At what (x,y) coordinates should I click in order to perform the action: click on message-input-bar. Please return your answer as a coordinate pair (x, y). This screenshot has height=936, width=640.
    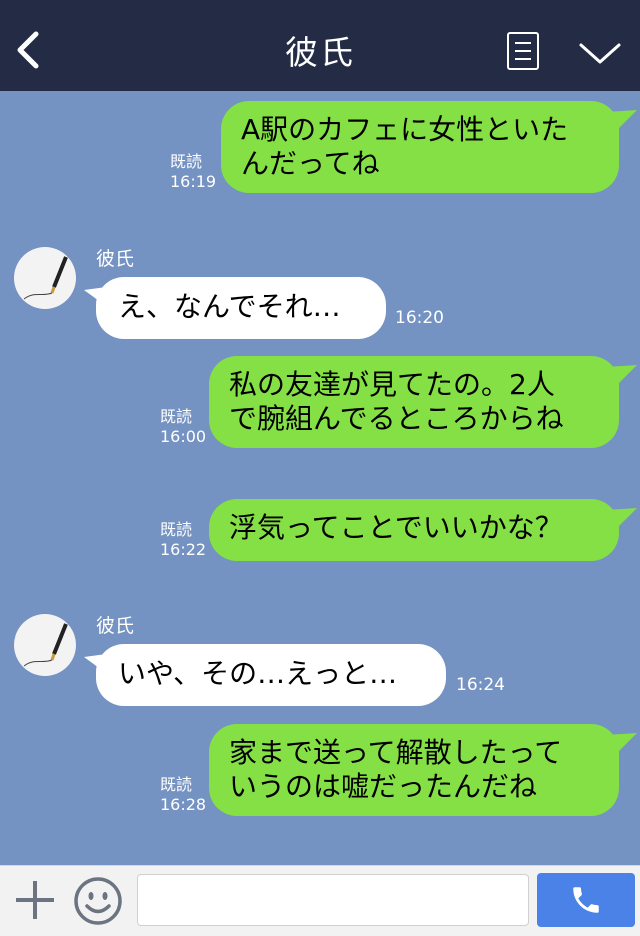
    Looking at the image, I should click on (320, 900).